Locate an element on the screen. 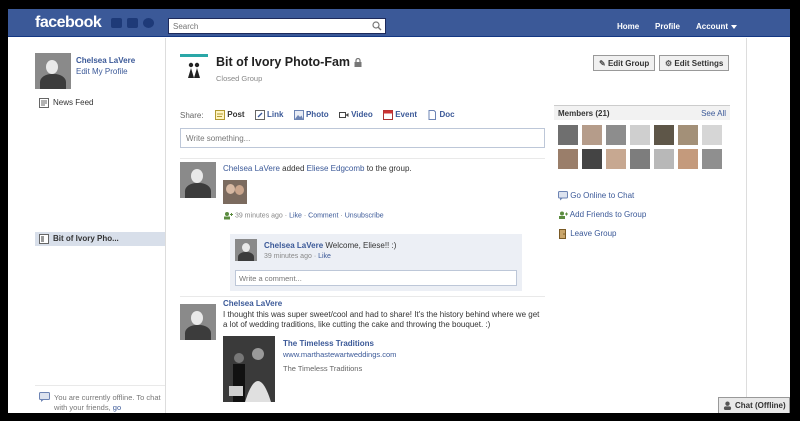  share-tab-photo: Photo is located at coordinates (311, 115).